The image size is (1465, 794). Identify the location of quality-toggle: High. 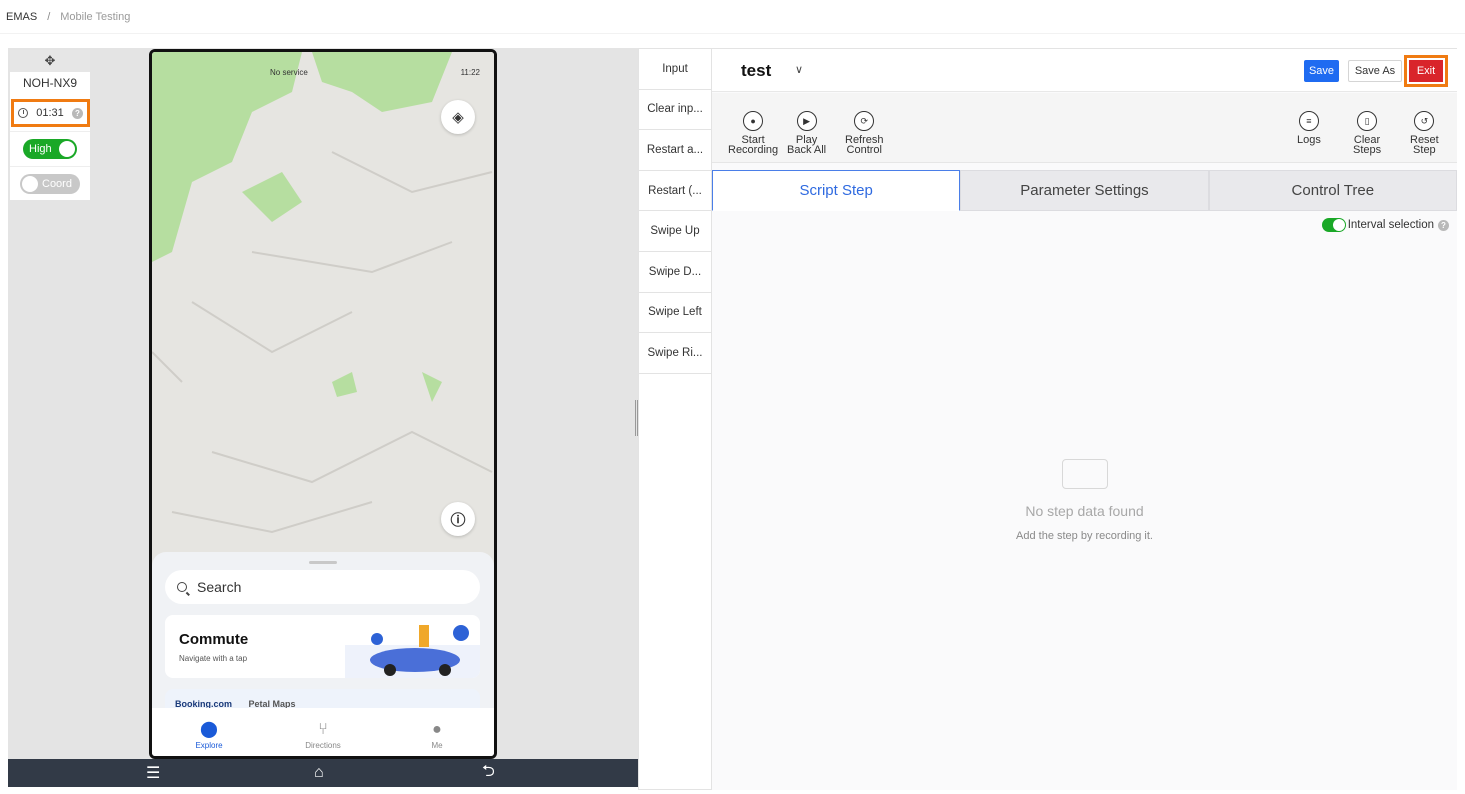
(50, 148).